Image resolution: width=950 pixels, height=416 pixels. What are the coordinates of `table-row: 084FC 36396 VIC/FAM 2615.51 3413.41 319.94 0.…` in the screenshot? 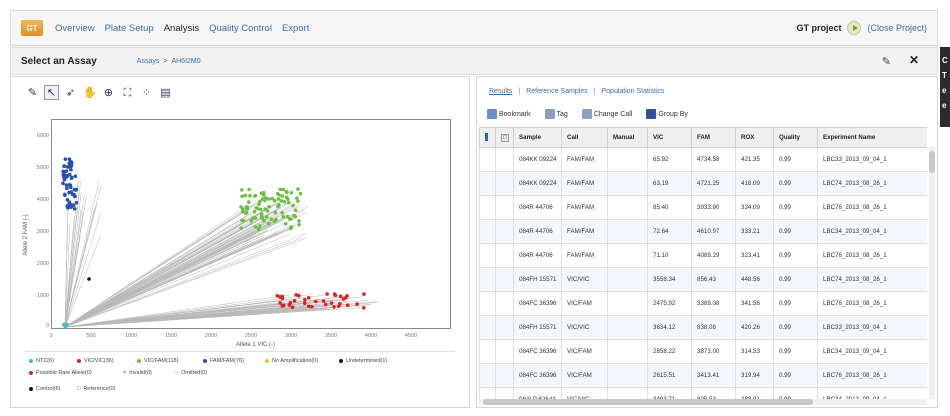 It's located at (703, 375).